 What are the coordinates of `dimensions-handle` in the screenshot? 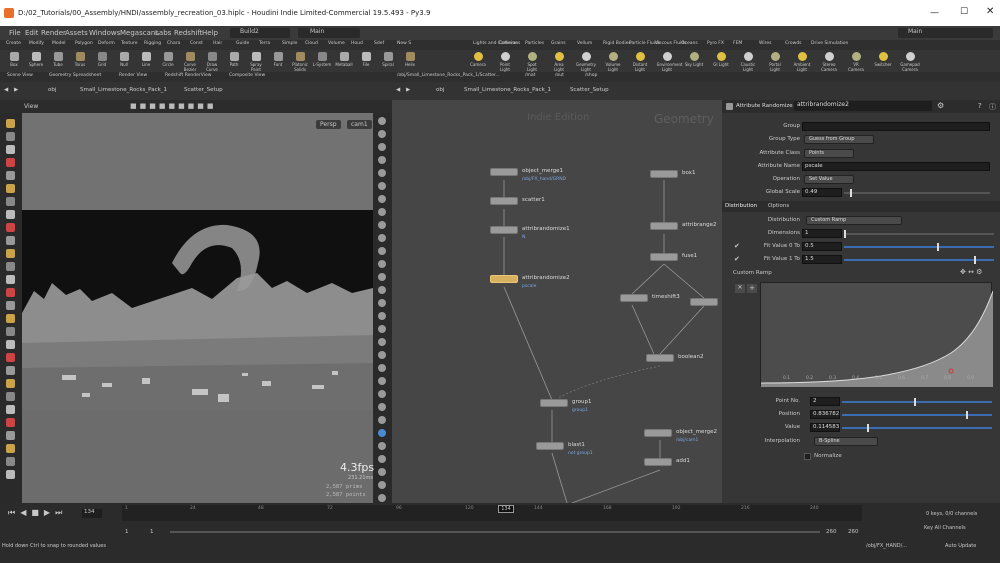 It's located at (845, 234).